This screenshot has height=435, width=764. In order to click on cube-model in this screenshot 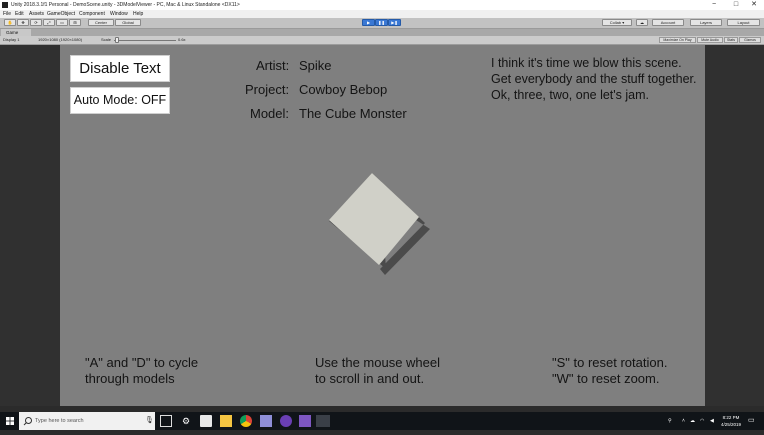, I will do `click(377, 222)`.